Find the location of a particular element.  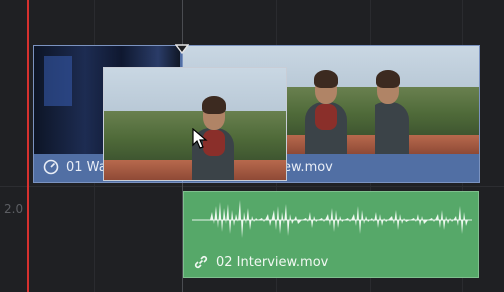

playhead is located at coordinates (28, 146).